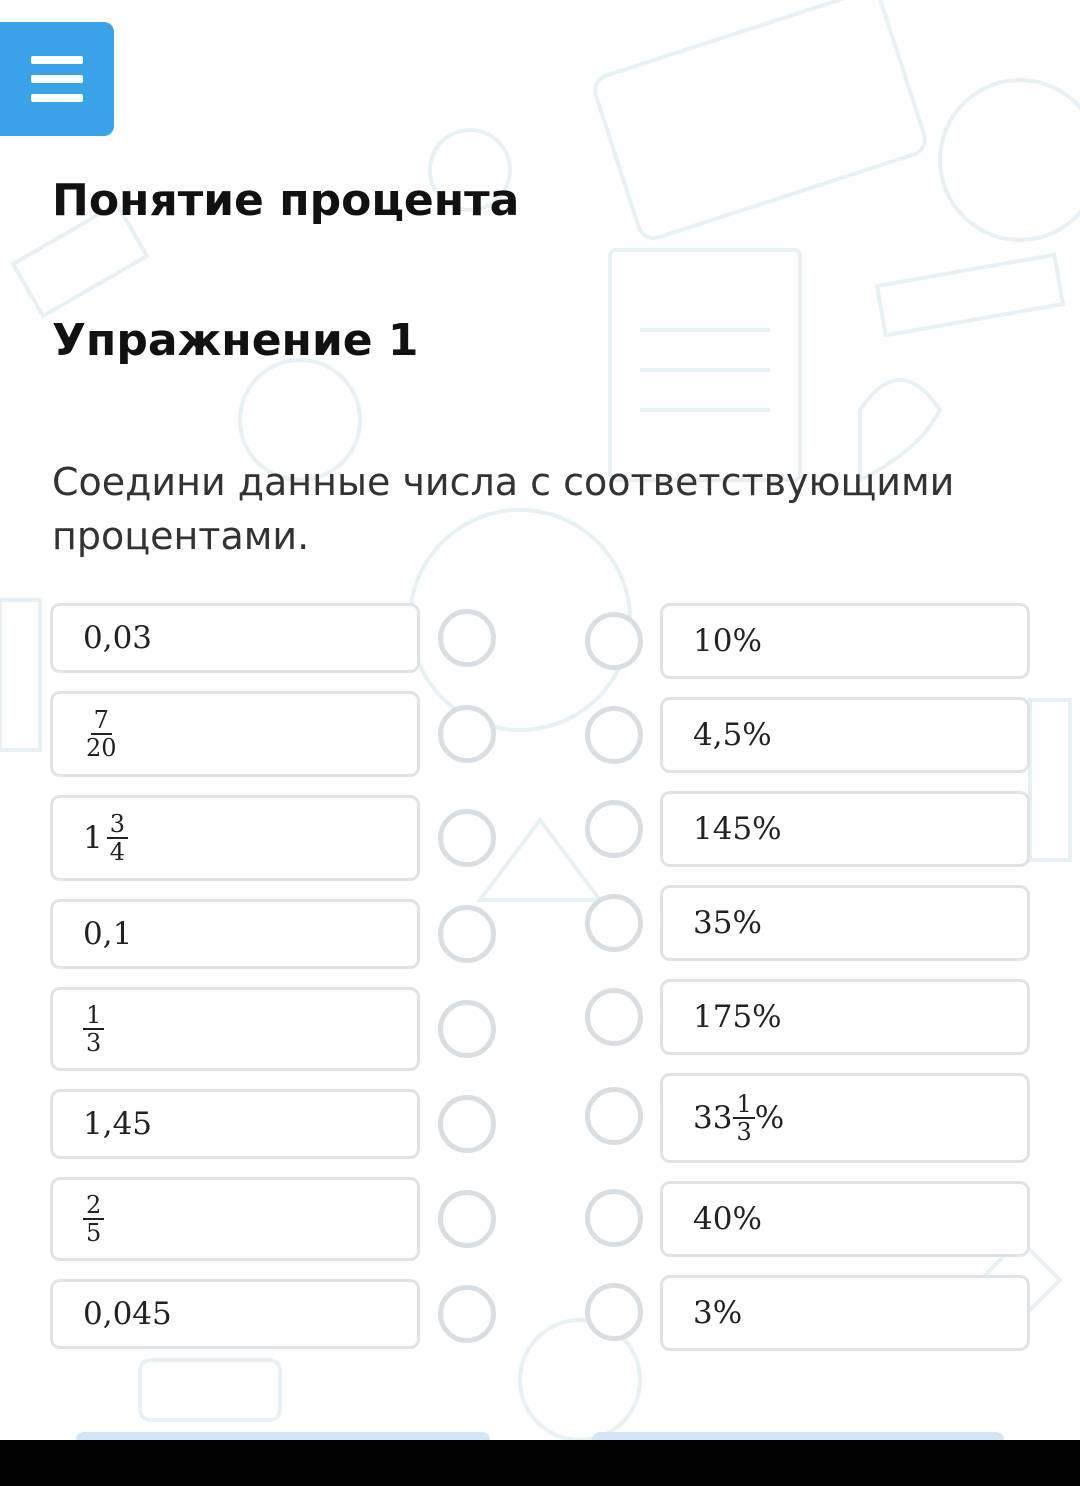  I want to click on right-item-card: 35%, so click(845, 923).